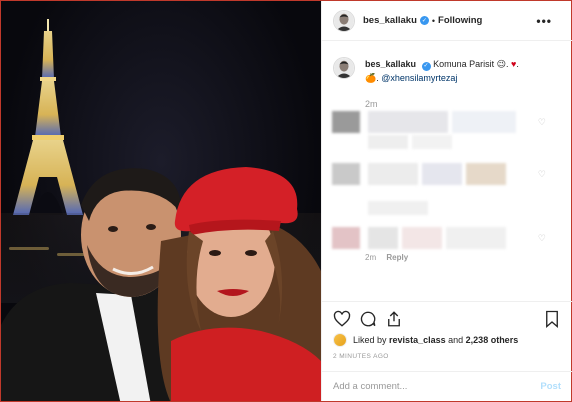 The image size is (572, 402). I want to click on comment-bar: Post, so click(447, 386).